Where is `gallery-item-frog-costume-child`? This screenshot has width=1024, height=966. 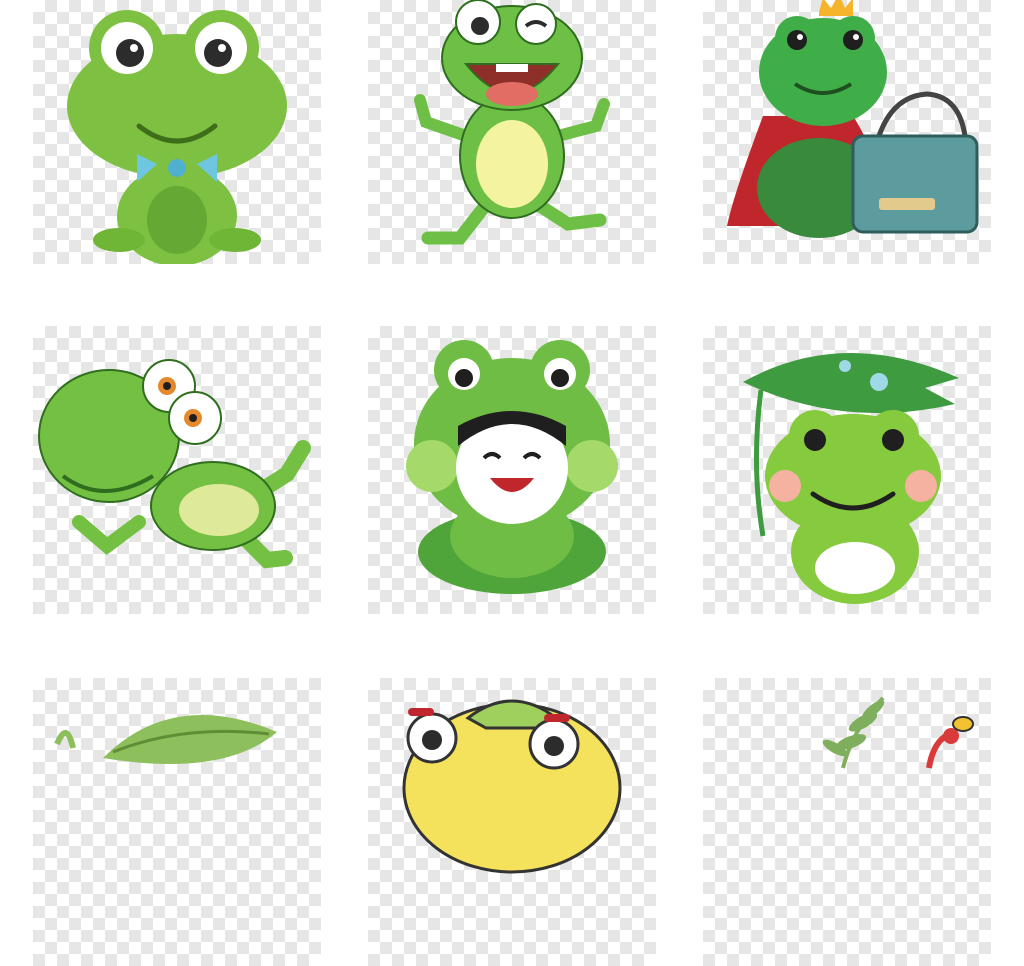
gallery-item-frog-costume-child is located at coordinates (512, 470).